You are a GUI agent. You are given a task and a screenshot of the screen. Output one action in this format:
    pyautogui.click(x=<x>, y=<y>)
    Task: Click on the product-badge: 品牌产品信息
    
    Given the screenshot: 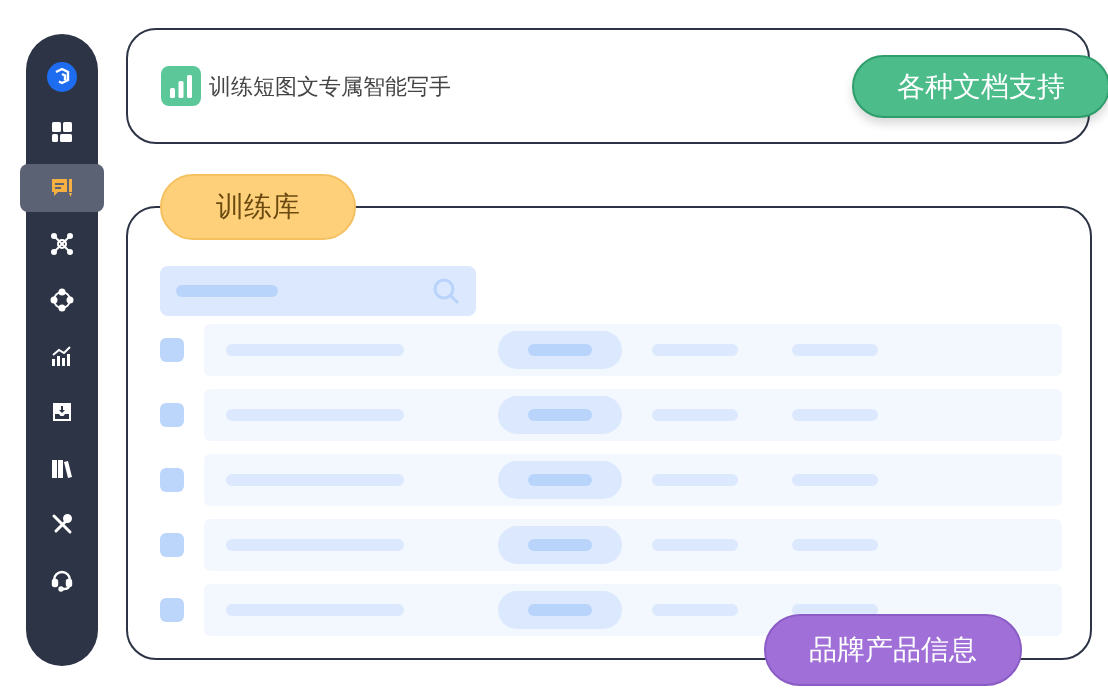 What is the action you would take?
    pyautogui.click(x=893, y=650)
    